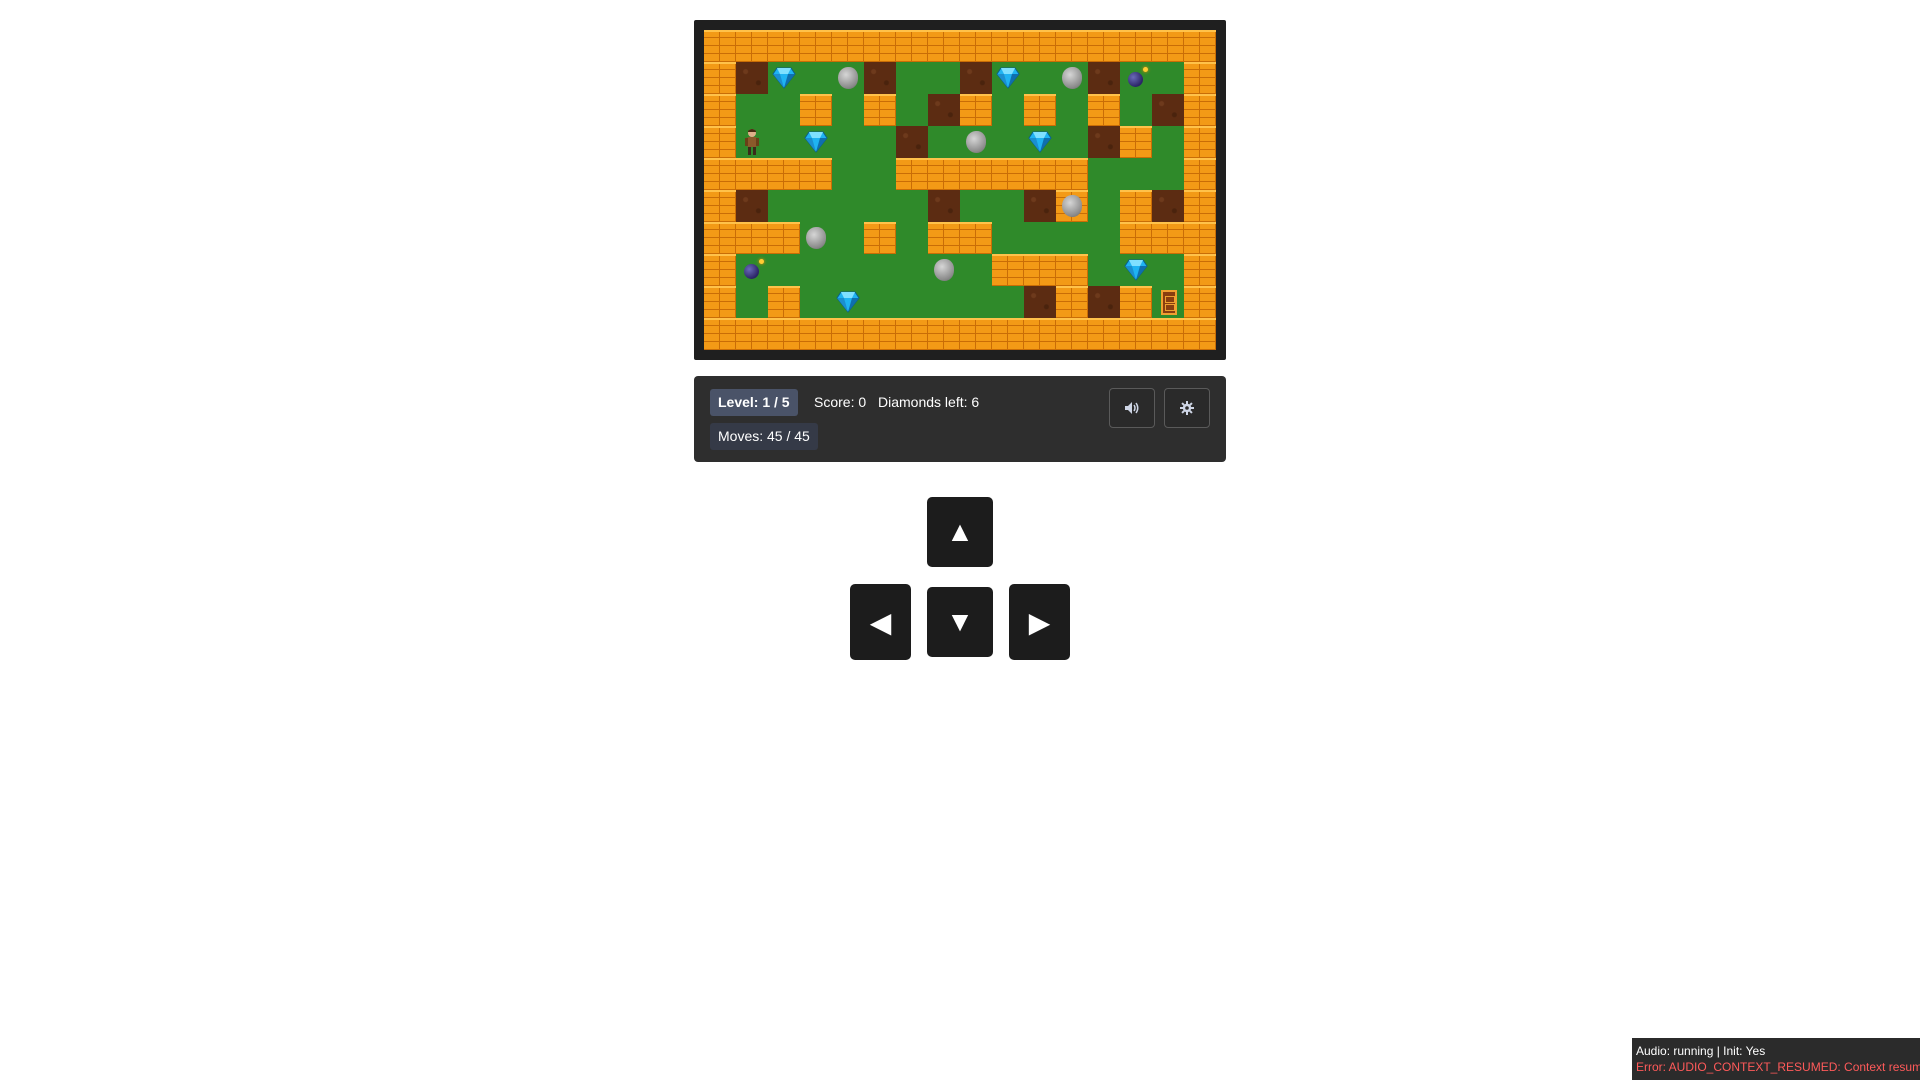  I want to click on move-left-button: ◀, so click(880, 622).